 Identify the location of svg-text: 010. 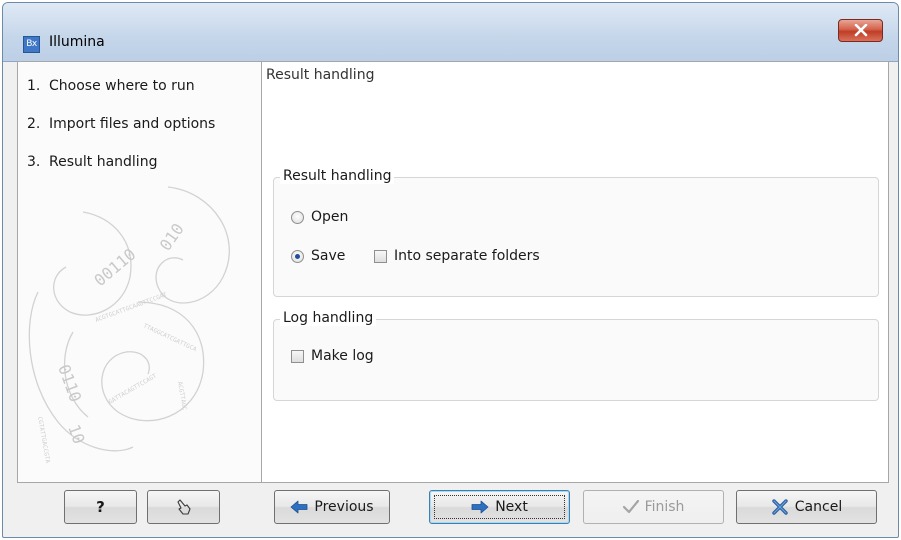
(172, 237).